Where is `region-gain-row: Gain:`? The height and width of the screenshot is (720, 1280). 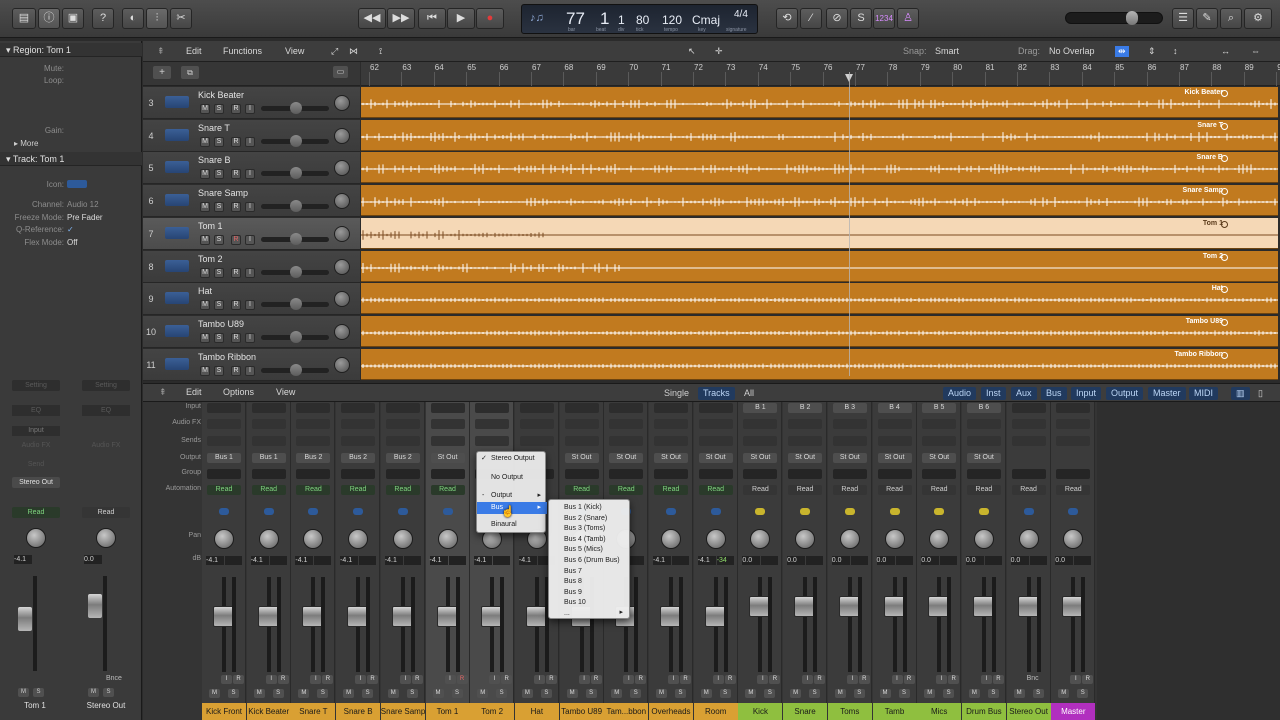
region-gain-row: Gain: is located at coordinates (71, 130).